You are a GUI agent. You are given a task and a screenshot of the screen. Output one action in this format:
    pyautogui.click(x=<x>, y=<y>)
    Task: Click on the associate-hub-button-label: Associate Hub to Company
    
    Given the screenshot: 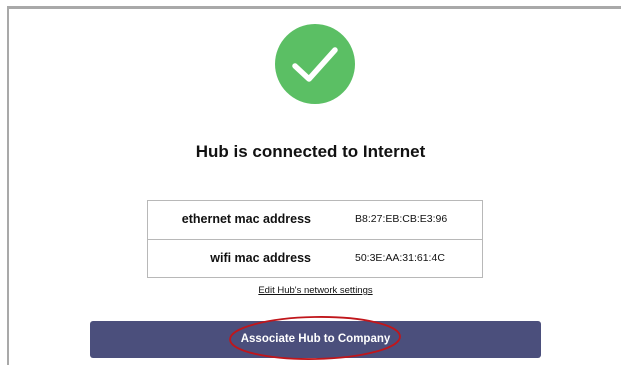 What is the action you would take?
    pyautogui.click(x=315, y=339)
    